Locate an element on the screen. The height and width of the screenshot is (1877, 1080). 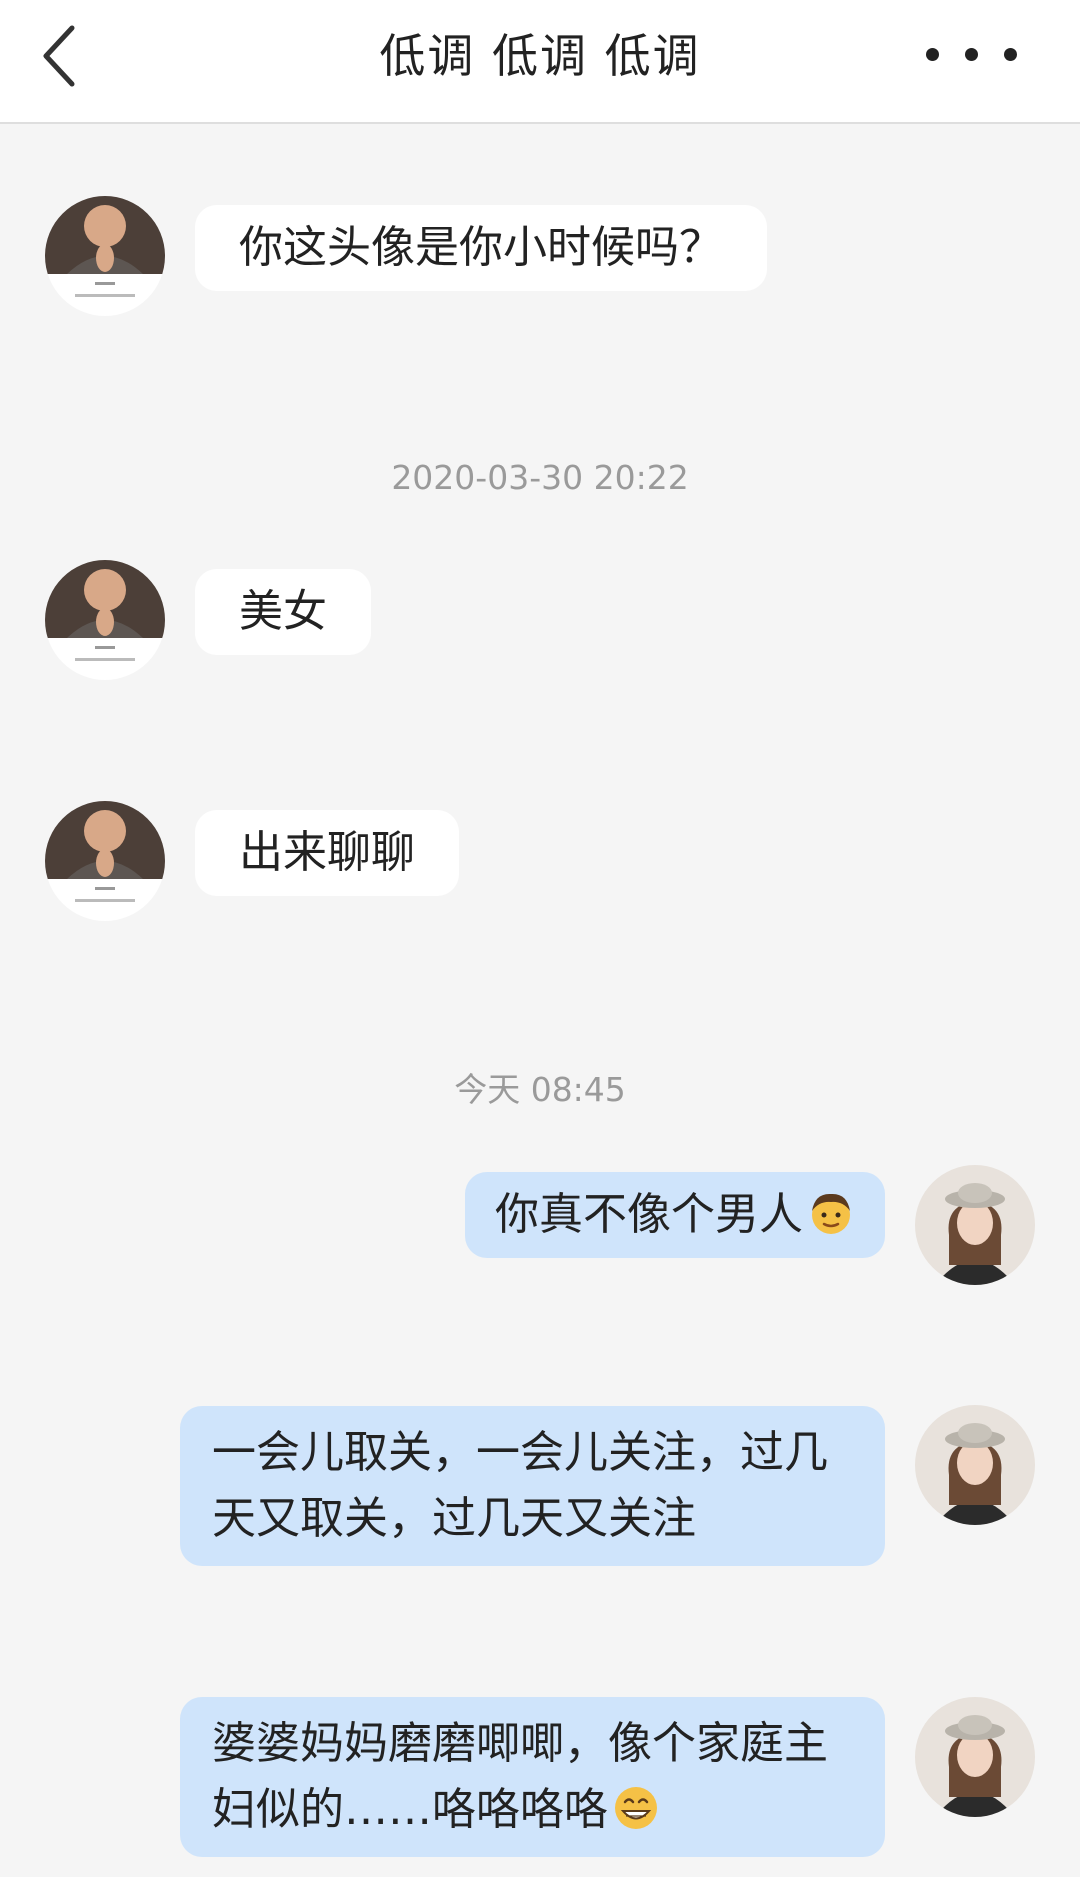
message-bubble-received: 美女 is located at coordinates (283, 612).